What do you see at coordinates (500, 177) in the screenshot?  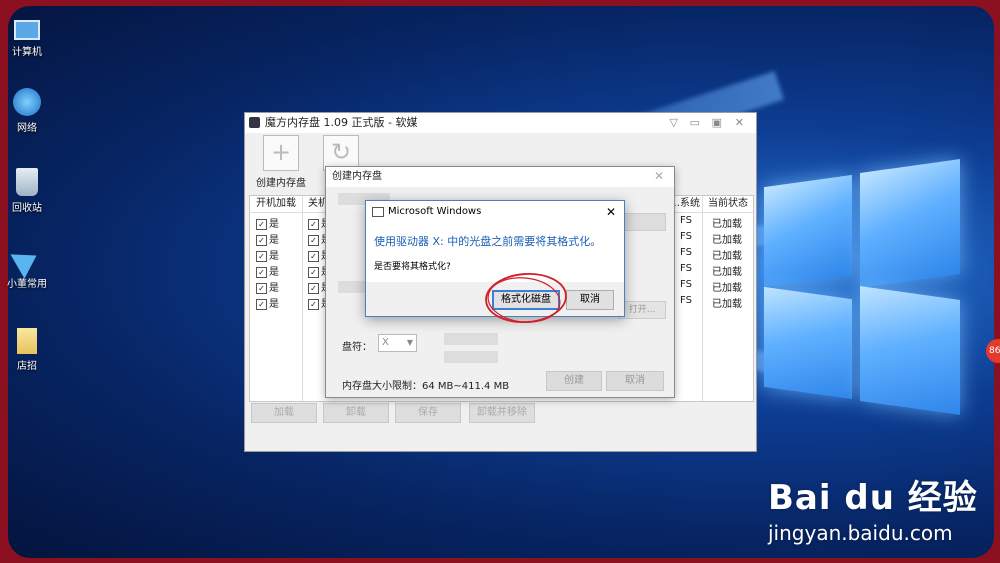 I see `dialog-title: 创建内存盘` at bounding box center [500, 177].